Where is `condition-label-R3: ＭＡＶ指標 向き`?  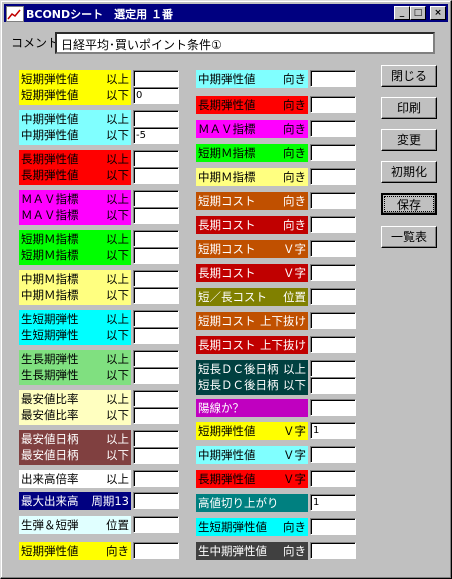 condition-label-R3: ＭＡＶ指標 向き is located at coordinates (252, 129).